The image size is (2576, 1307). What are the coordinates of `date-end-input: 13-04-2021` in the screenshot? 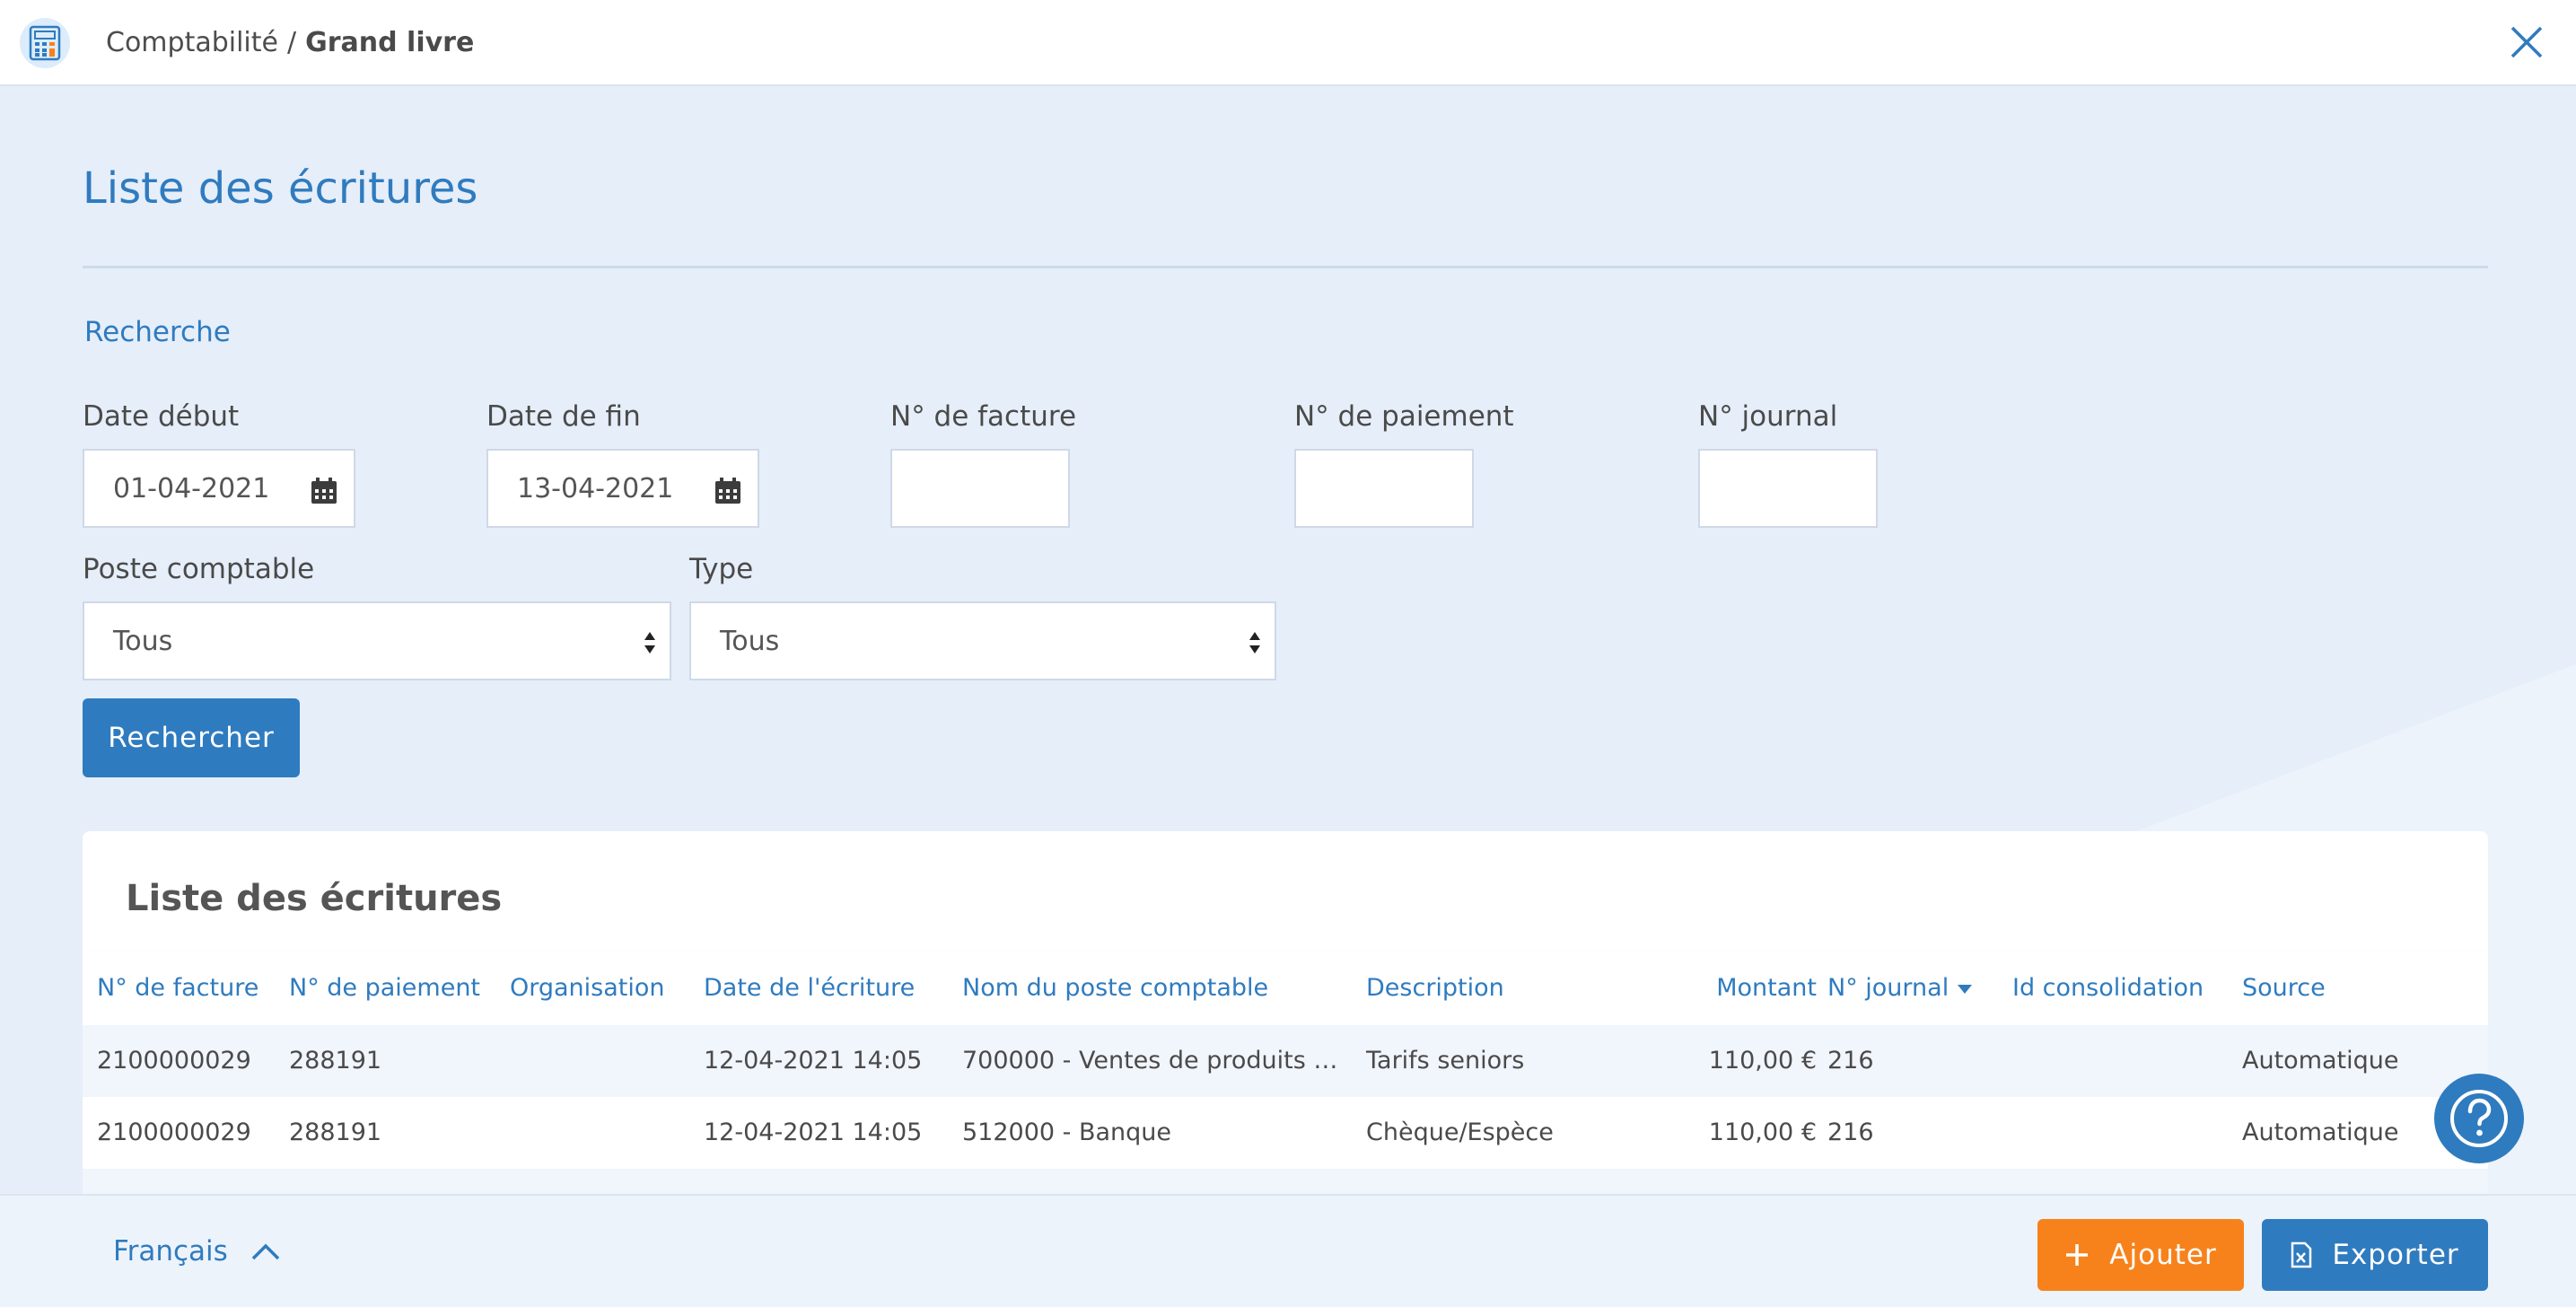 It's located at (622, 488).